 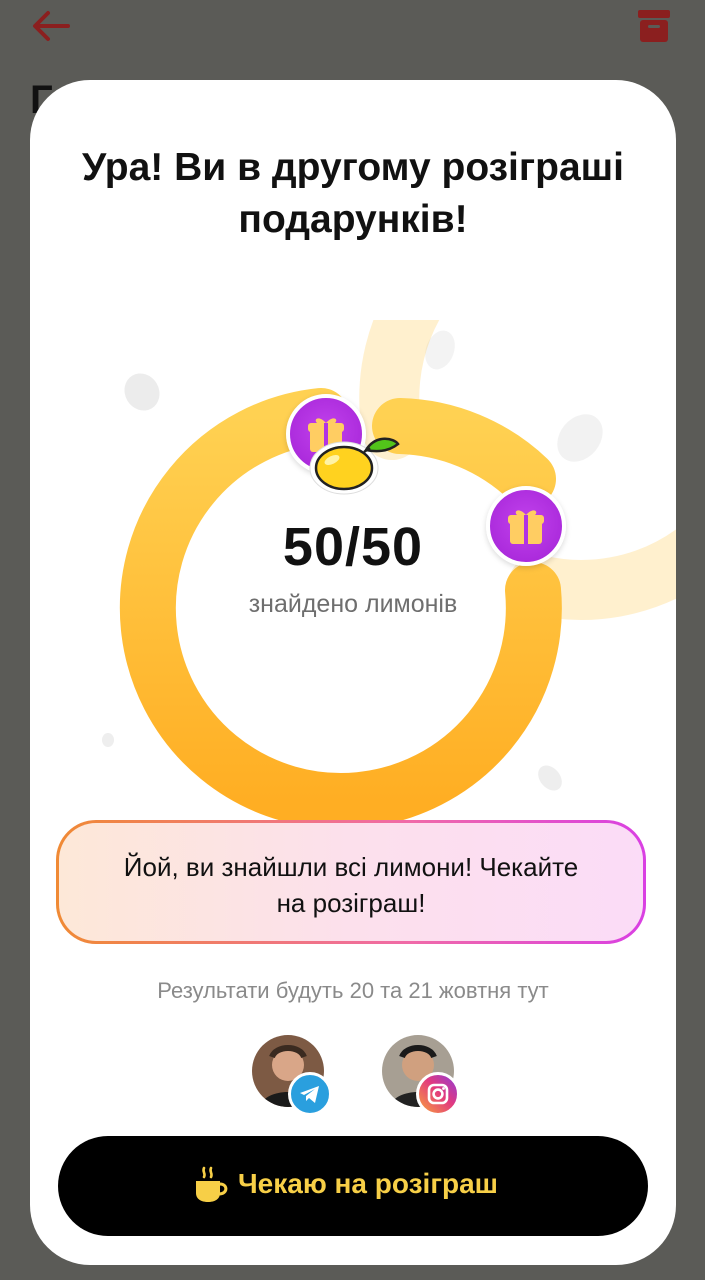 I want to click on modal-title: Ура! Ви в другому розіграші подарунків!, so click(x=352, y=193).